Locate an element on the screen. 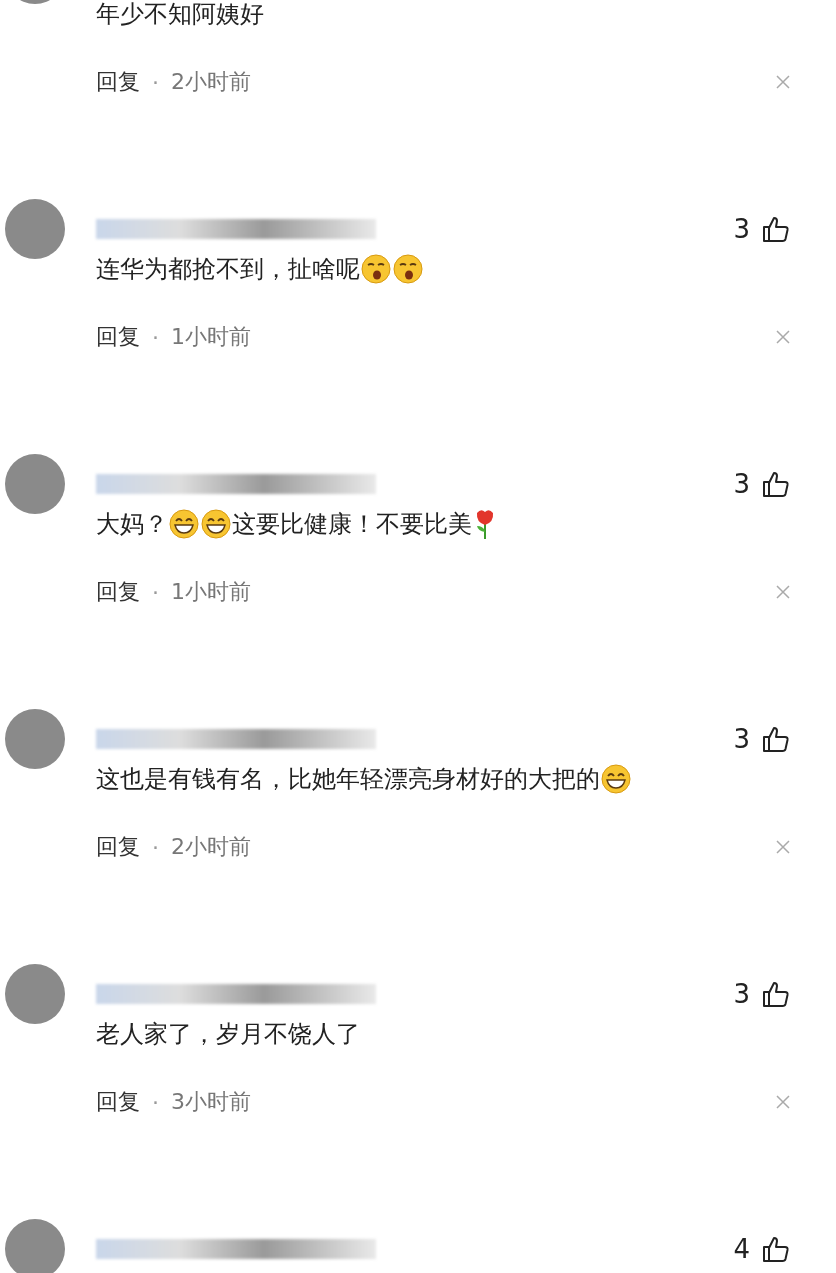 The image size is (836, 1273). comment-text: 连华为都抢不到，扯啥呢 is located at coordinates (228, 269).